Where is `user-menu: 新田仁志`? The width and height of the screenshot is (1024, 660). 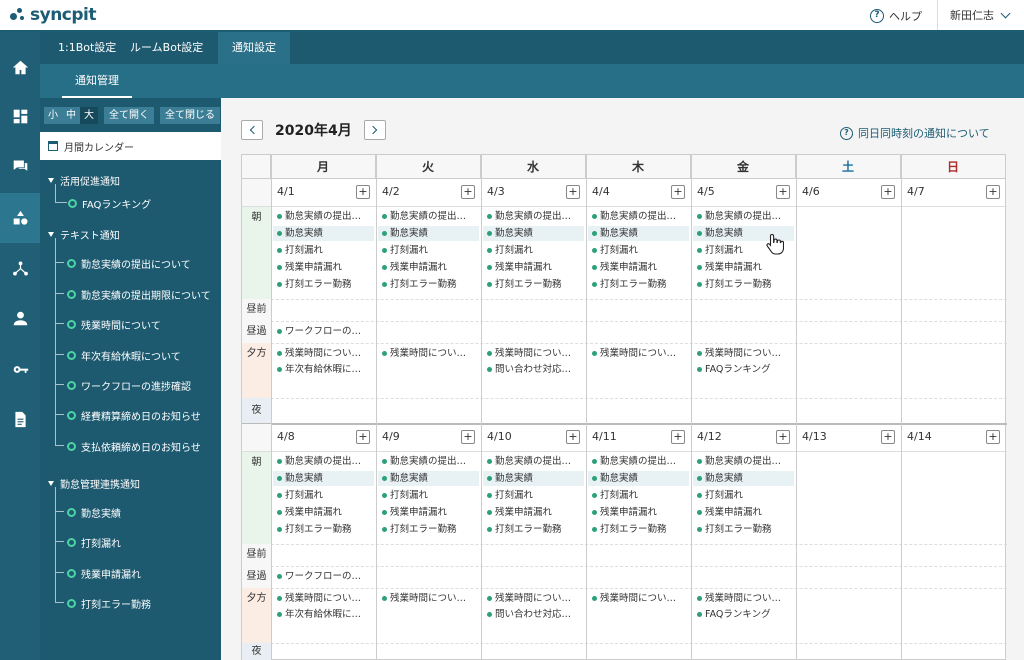
user-menu: 新田仁志 is located at coordinates (980, 15).